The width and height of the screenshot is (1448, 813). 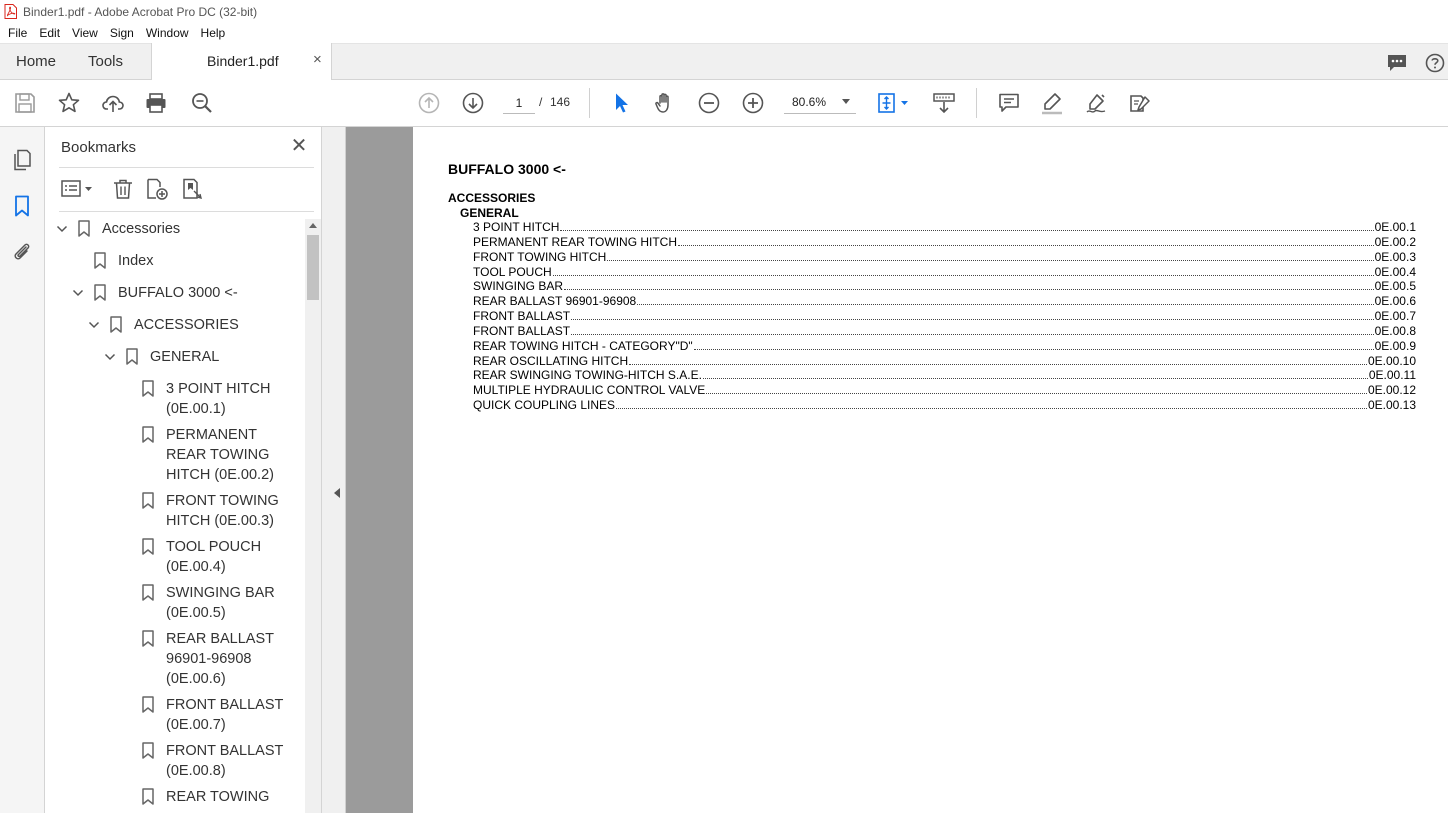 I want to click on fit-page-icon, so click(x=894, y=103).